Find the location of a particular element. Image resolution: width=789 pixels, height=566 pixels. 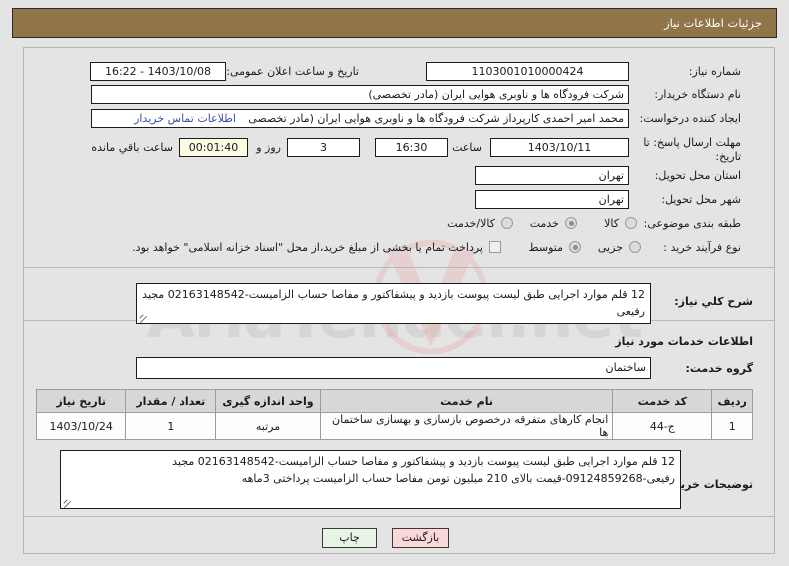

remaining-days-value: 3 is located at coordinates (323, 147).